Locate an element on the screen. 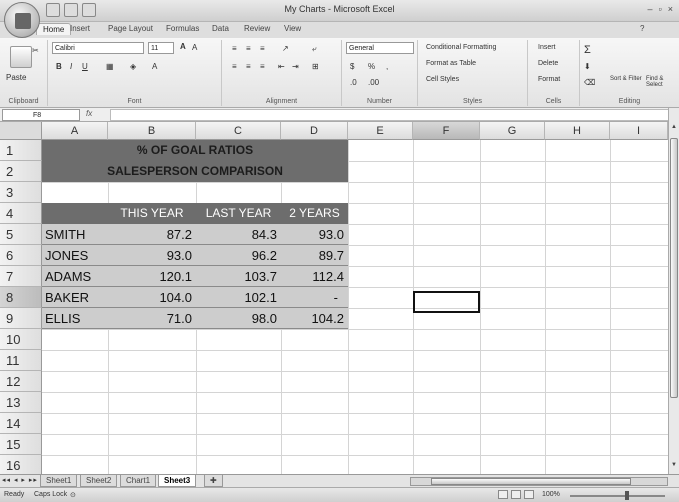  header-last-year: LAST YEAR is located at coordinates (238, 213).